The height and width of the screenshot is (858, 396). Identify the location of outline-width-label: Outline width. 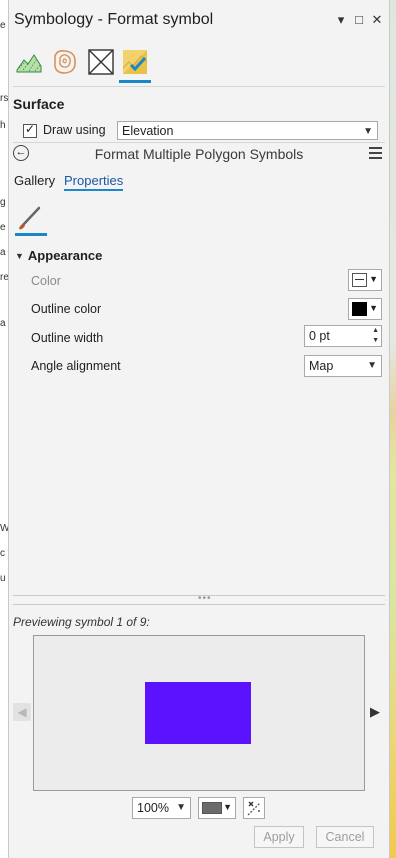
(67, 338).